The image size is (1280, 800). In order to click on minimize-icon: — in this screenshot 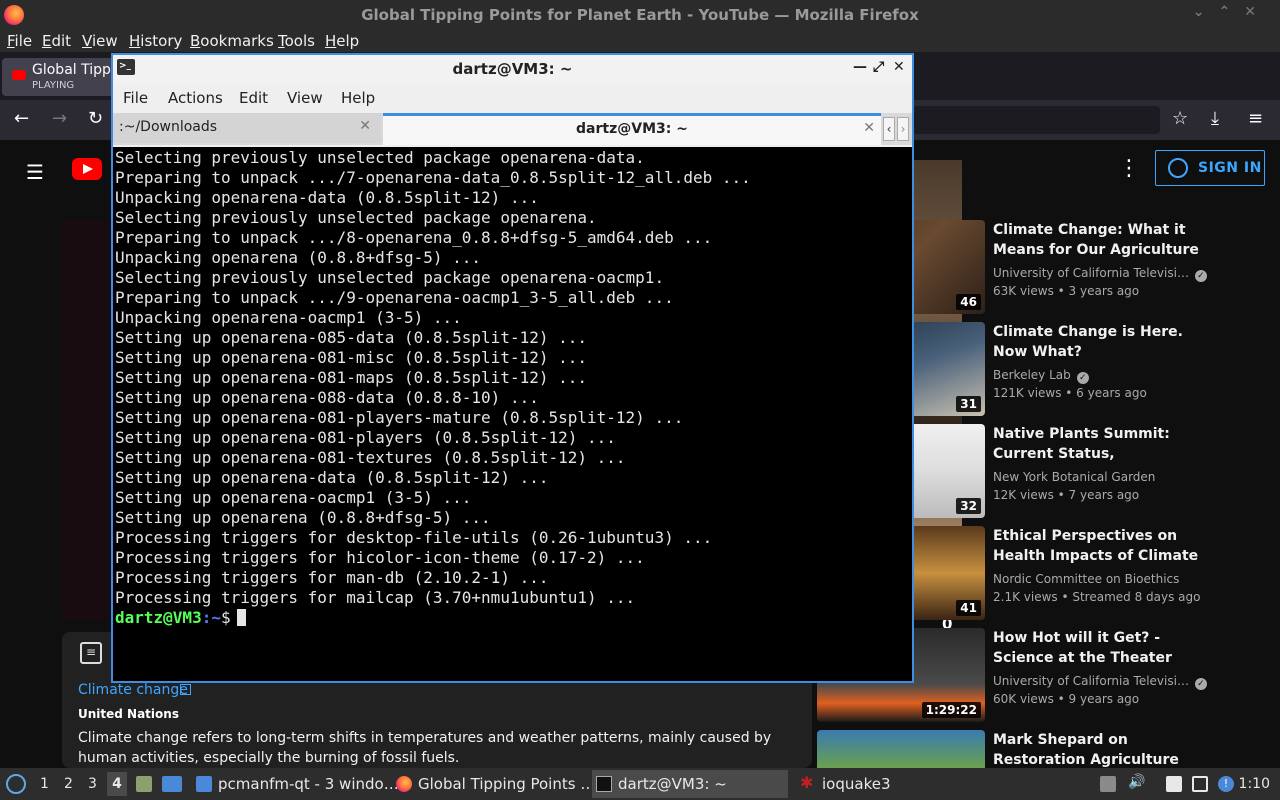, I will do `click(860, 67)`.